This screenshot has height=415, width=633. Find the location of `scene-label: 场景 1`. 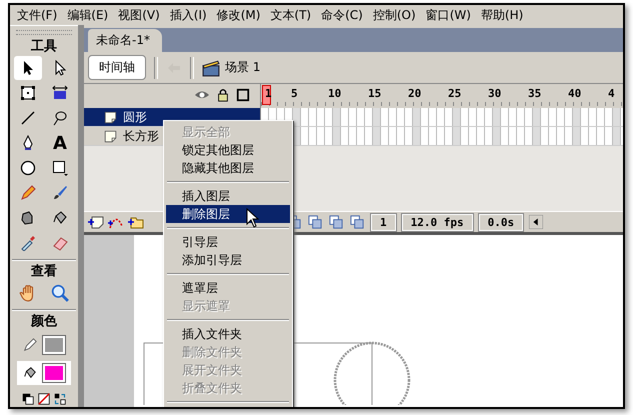

scene-label: 场景 1 is located at coordinates (242, 67).